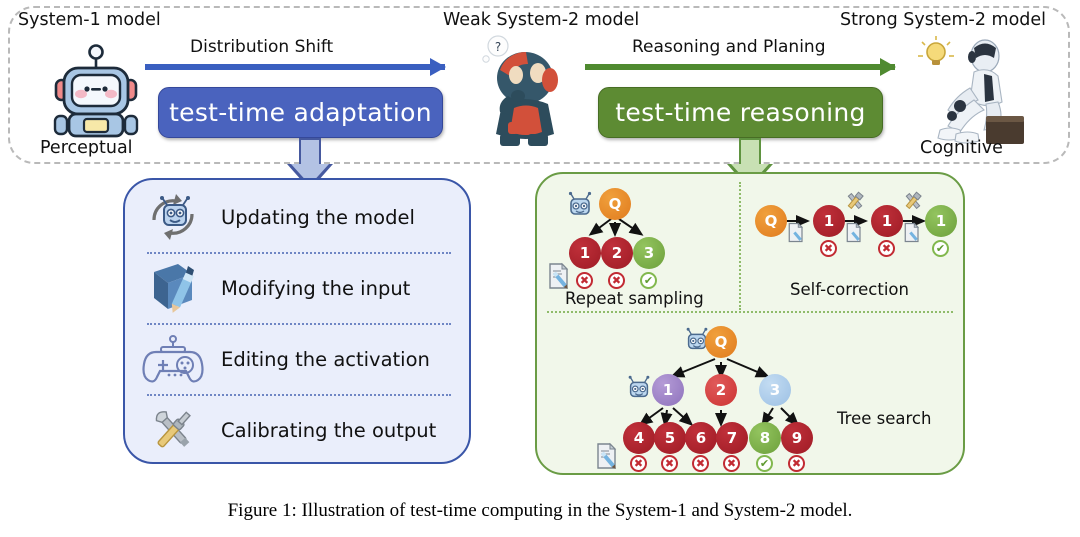 This screenshot has width=1080, height=537. Describe the element at coordinates (941, 221) in the screenshot. I see `node-selfcorrect-3: 1` at that location.